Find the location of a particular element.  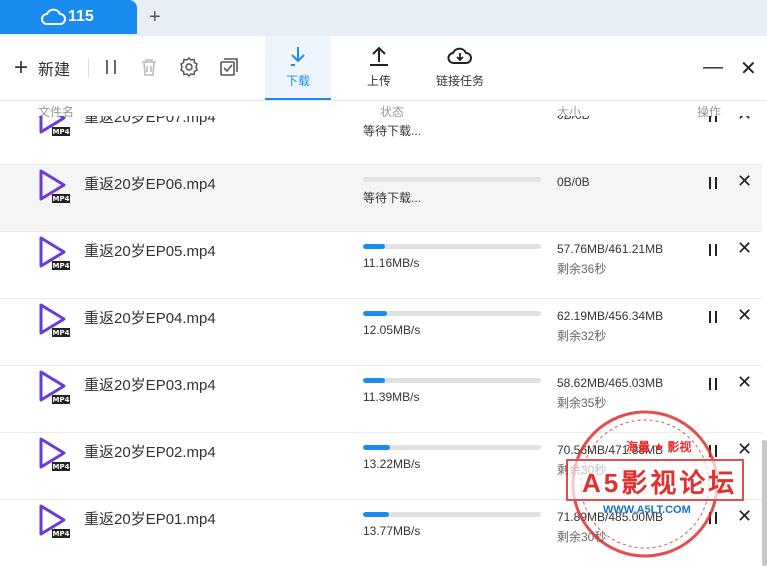

minimize-button: — is located at coordinates (713, 67).